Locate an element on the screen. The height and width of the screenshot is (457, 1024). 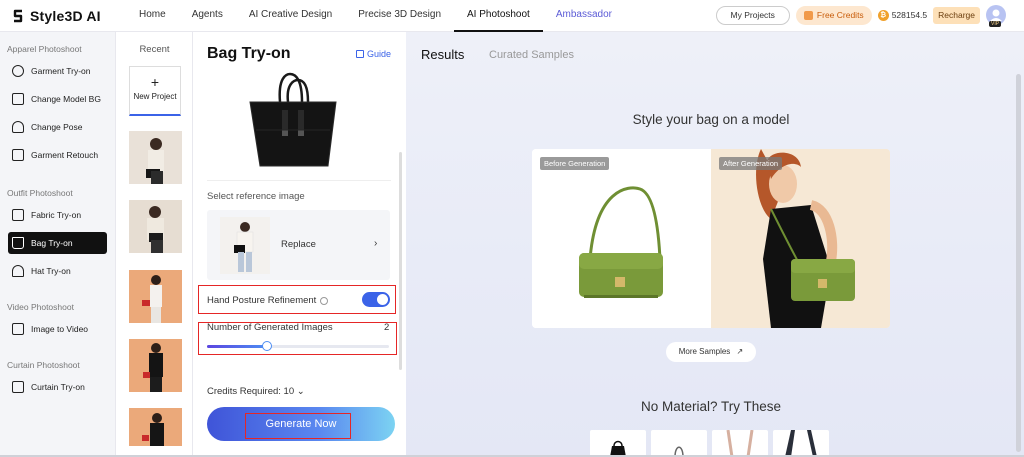
sidebar-item-hat-try-on: Hat Try-on is located at coordinates (57, 271).